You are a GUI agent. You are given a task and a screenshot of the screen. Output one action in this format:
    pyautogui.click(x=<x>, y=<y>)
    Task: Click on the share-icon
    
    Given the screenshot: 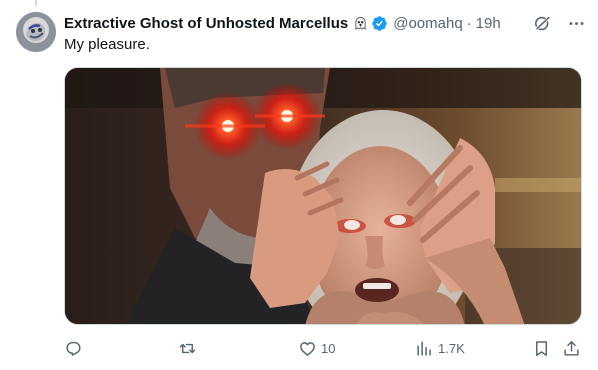 What is the action you would take?
    pyautogui.click(x=571, y=348)
    